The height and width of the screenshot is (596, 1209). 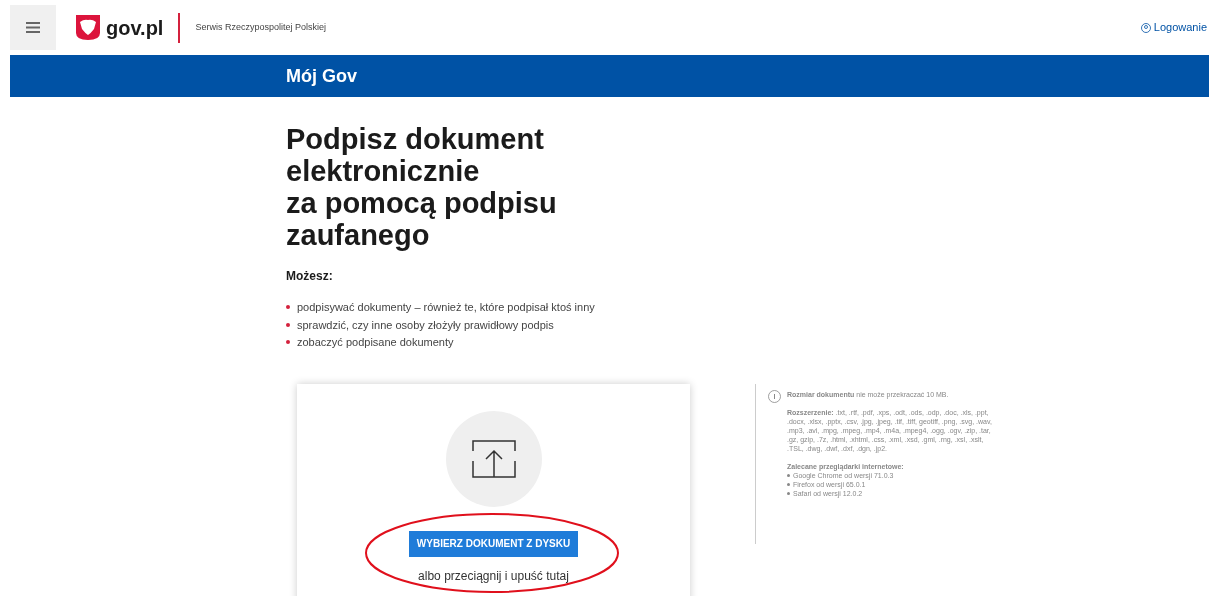 What do you see at coordinates (321, 76) in the screenshot?
I see `banner-title: Mój Gov` at bounding box center [321, 76].